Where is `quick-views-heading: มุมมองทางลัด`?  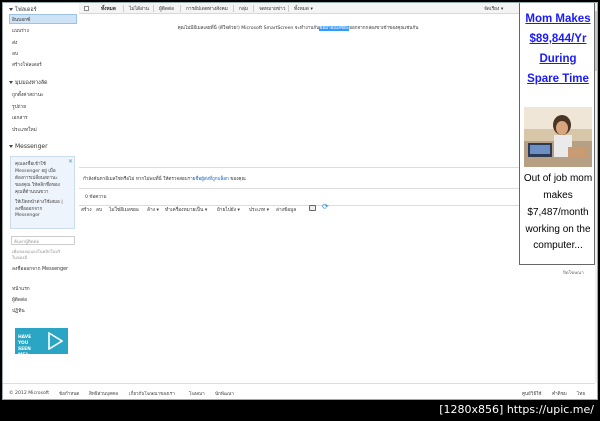
quick-views-heading: มุมมองทางลัด is located at coordinates (28, 83).